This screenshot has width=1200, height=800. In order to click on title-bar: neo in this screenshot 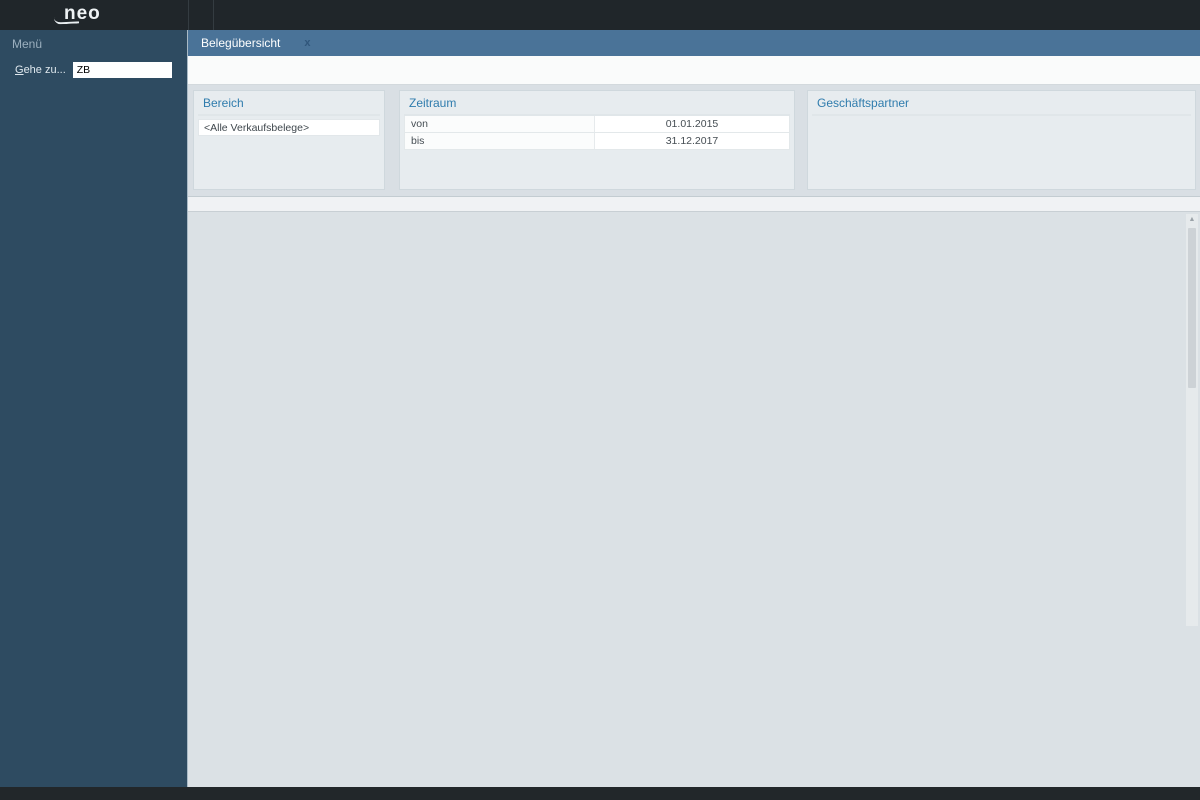, I will do `click(600, 15)`.